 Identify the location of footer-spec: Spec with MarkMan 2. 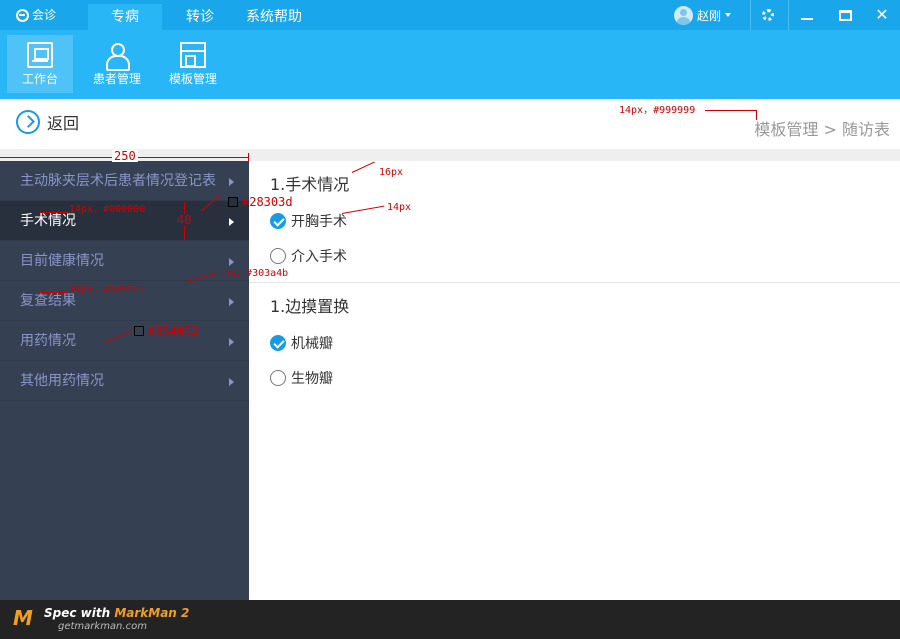
(116, 613).